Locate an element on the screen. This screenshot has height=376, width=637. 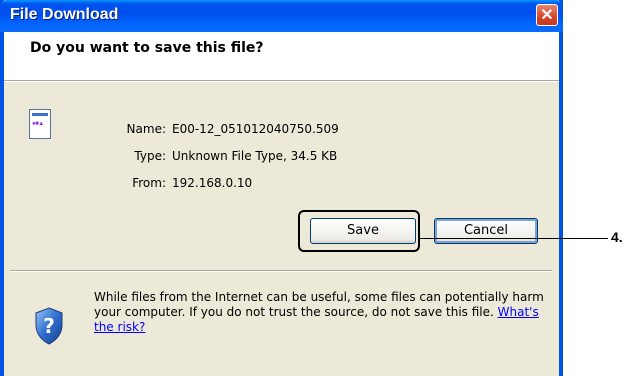
file-source-value: 192.168.0.10 is located at coordinates (212, 183).